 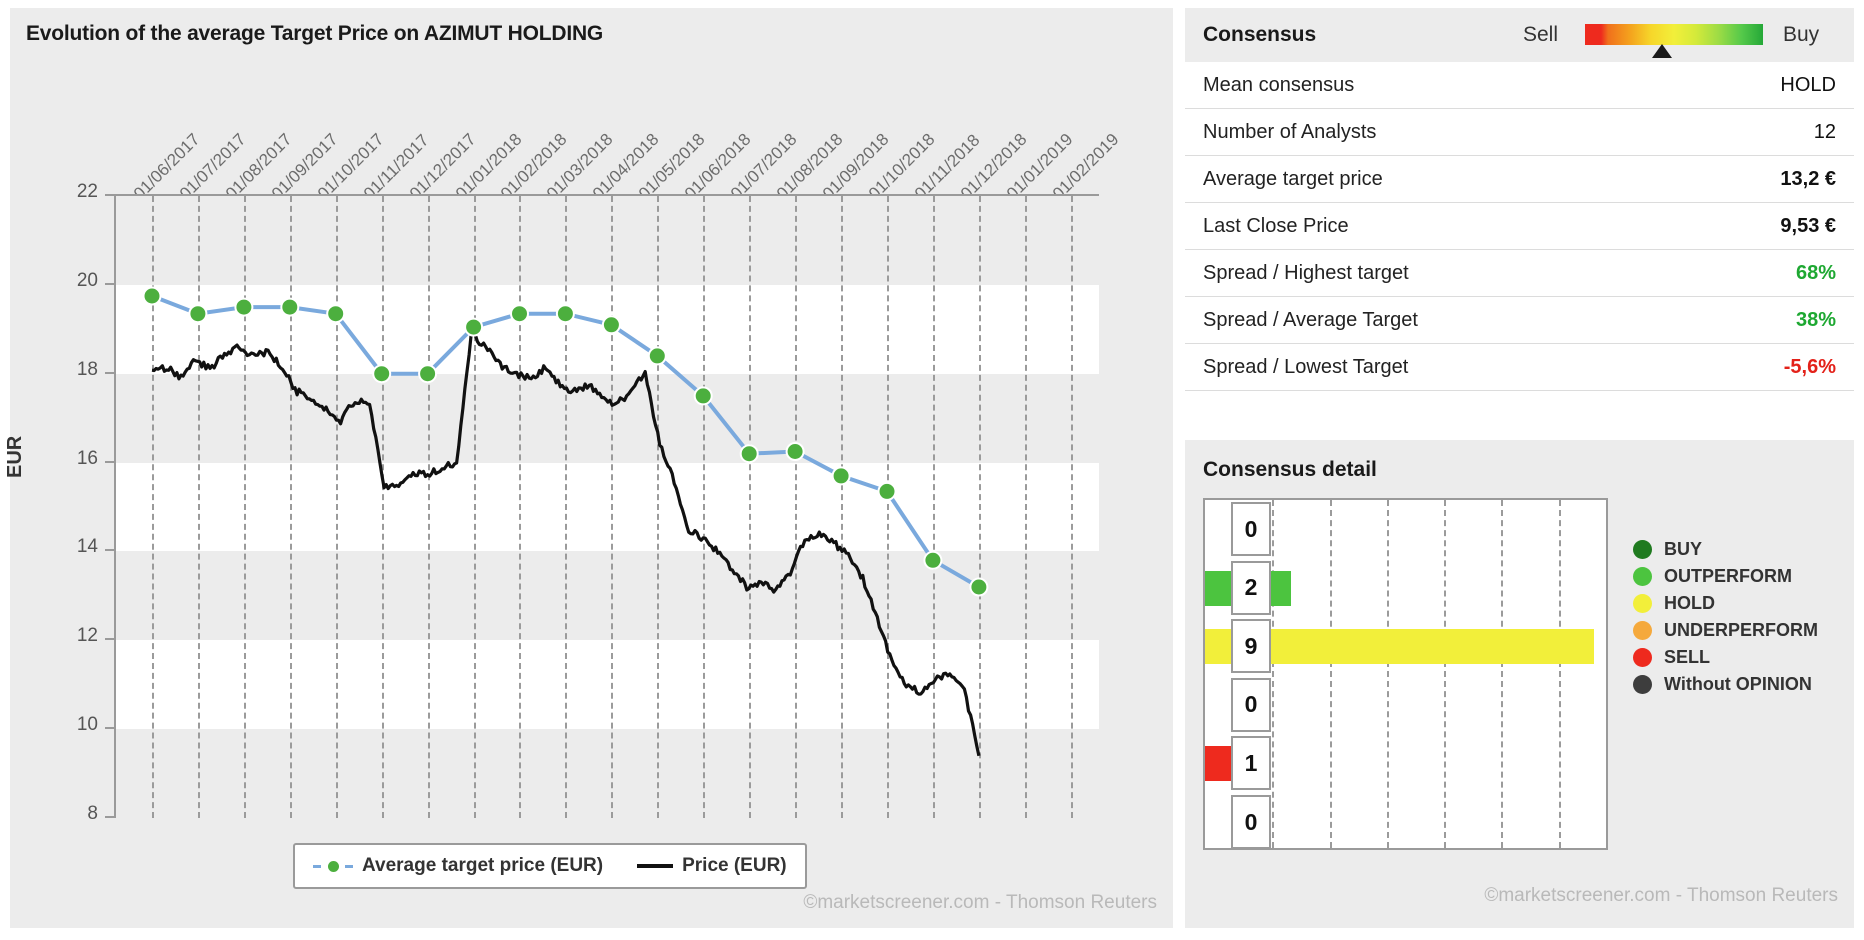 What do you see at coordinates (1687, 657) in the screenshot?
I see `detail-legend-label: SELL` at bounding box center [1687, 657].